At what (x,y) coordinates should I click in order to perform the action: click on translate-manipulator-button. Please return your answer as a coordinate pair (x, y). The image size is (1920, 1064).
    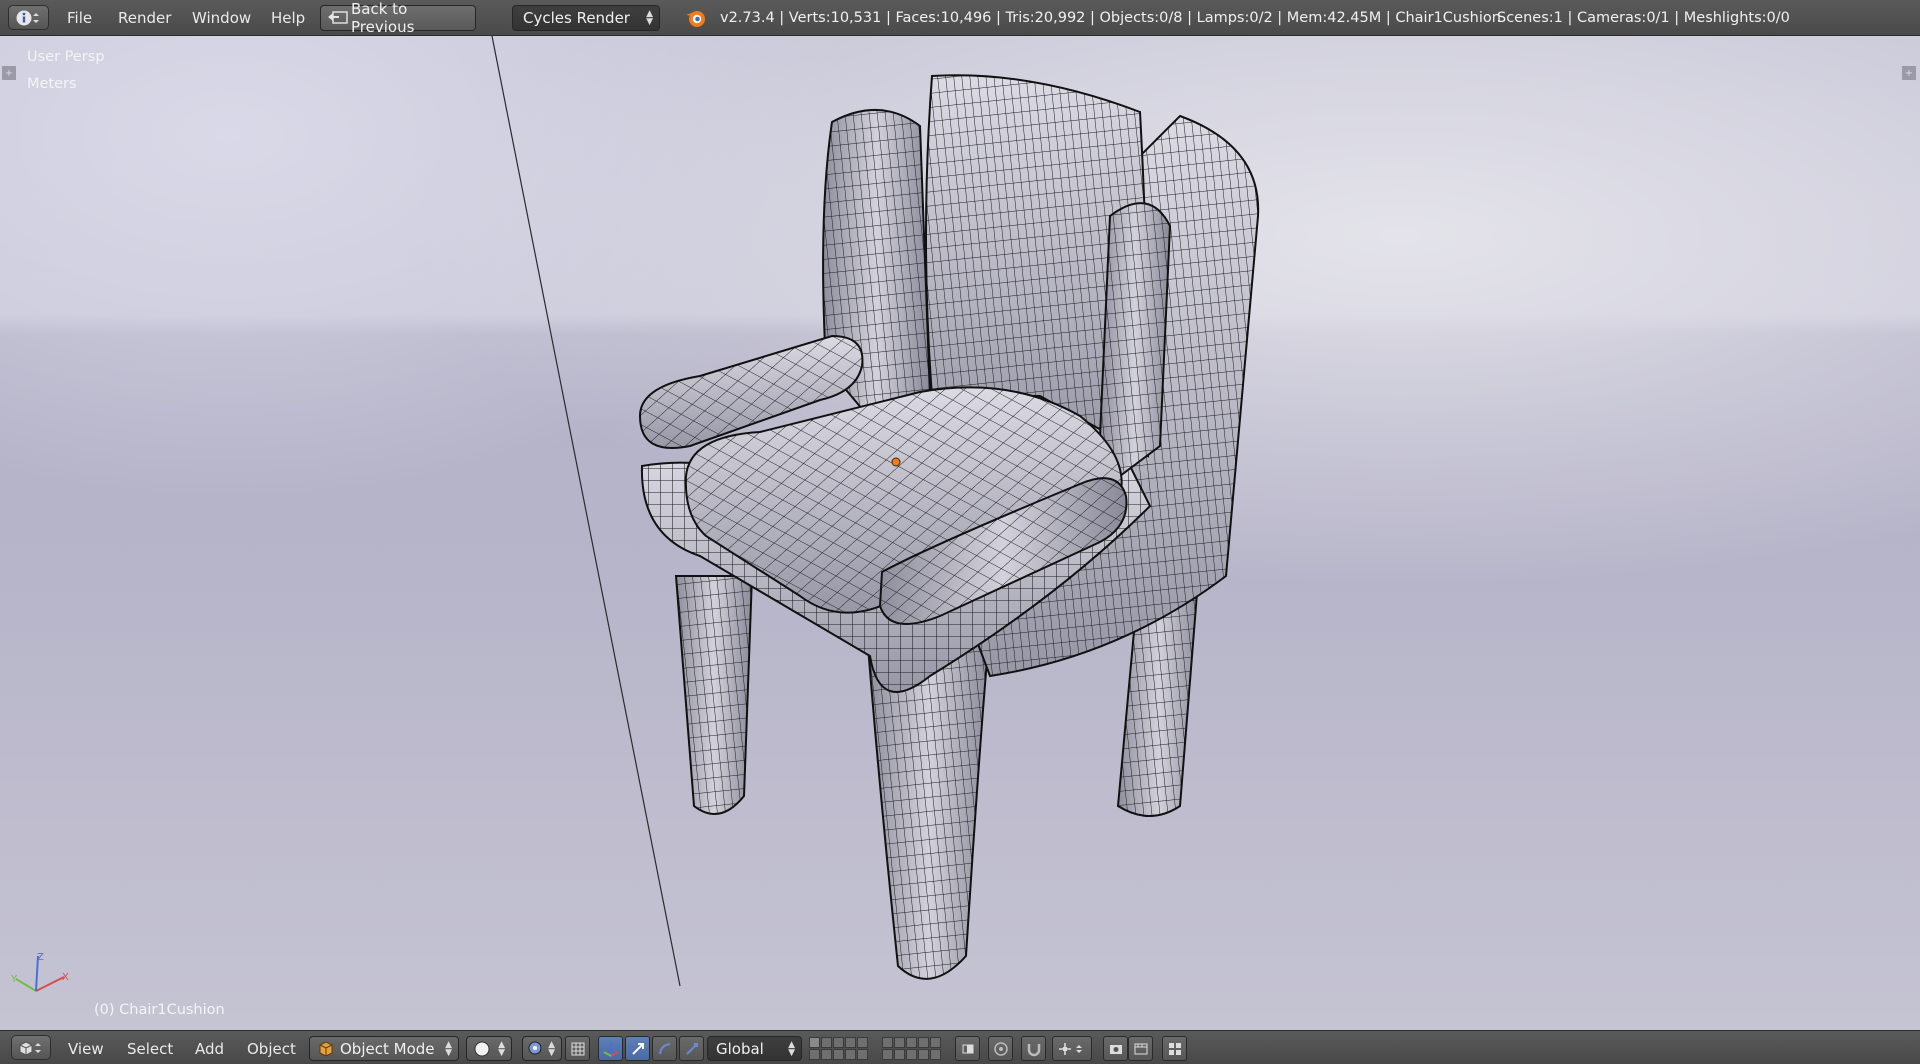
    Looking at the image, I should click on (637, 1048).